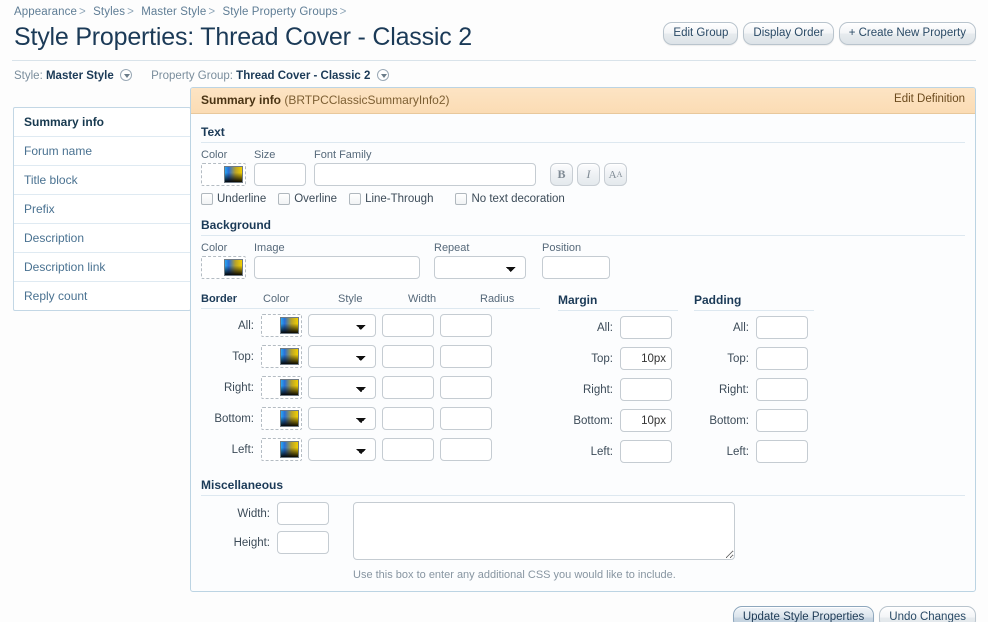 The height and width of the screenshot is (622, 988). Describe the element at coordinates (367, 100) in the screenshot. I see `panel-header-id: (BRTPCClassicSummaryInfo2)` at that location.